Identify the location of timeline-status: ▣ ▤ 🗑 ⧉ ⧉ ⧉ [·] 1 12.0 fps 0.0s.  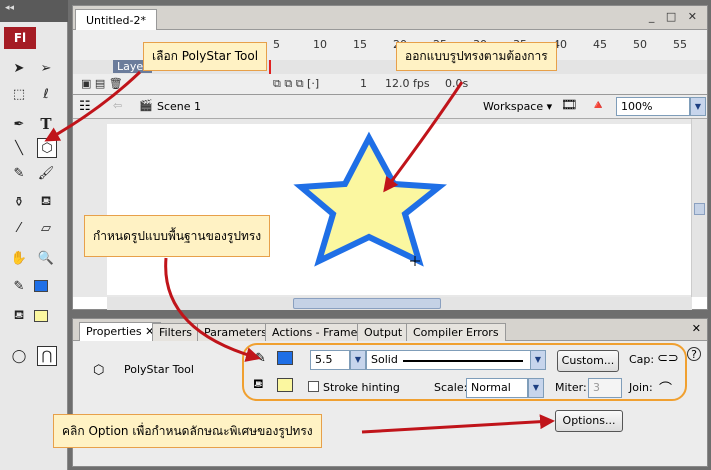
(390, 83).